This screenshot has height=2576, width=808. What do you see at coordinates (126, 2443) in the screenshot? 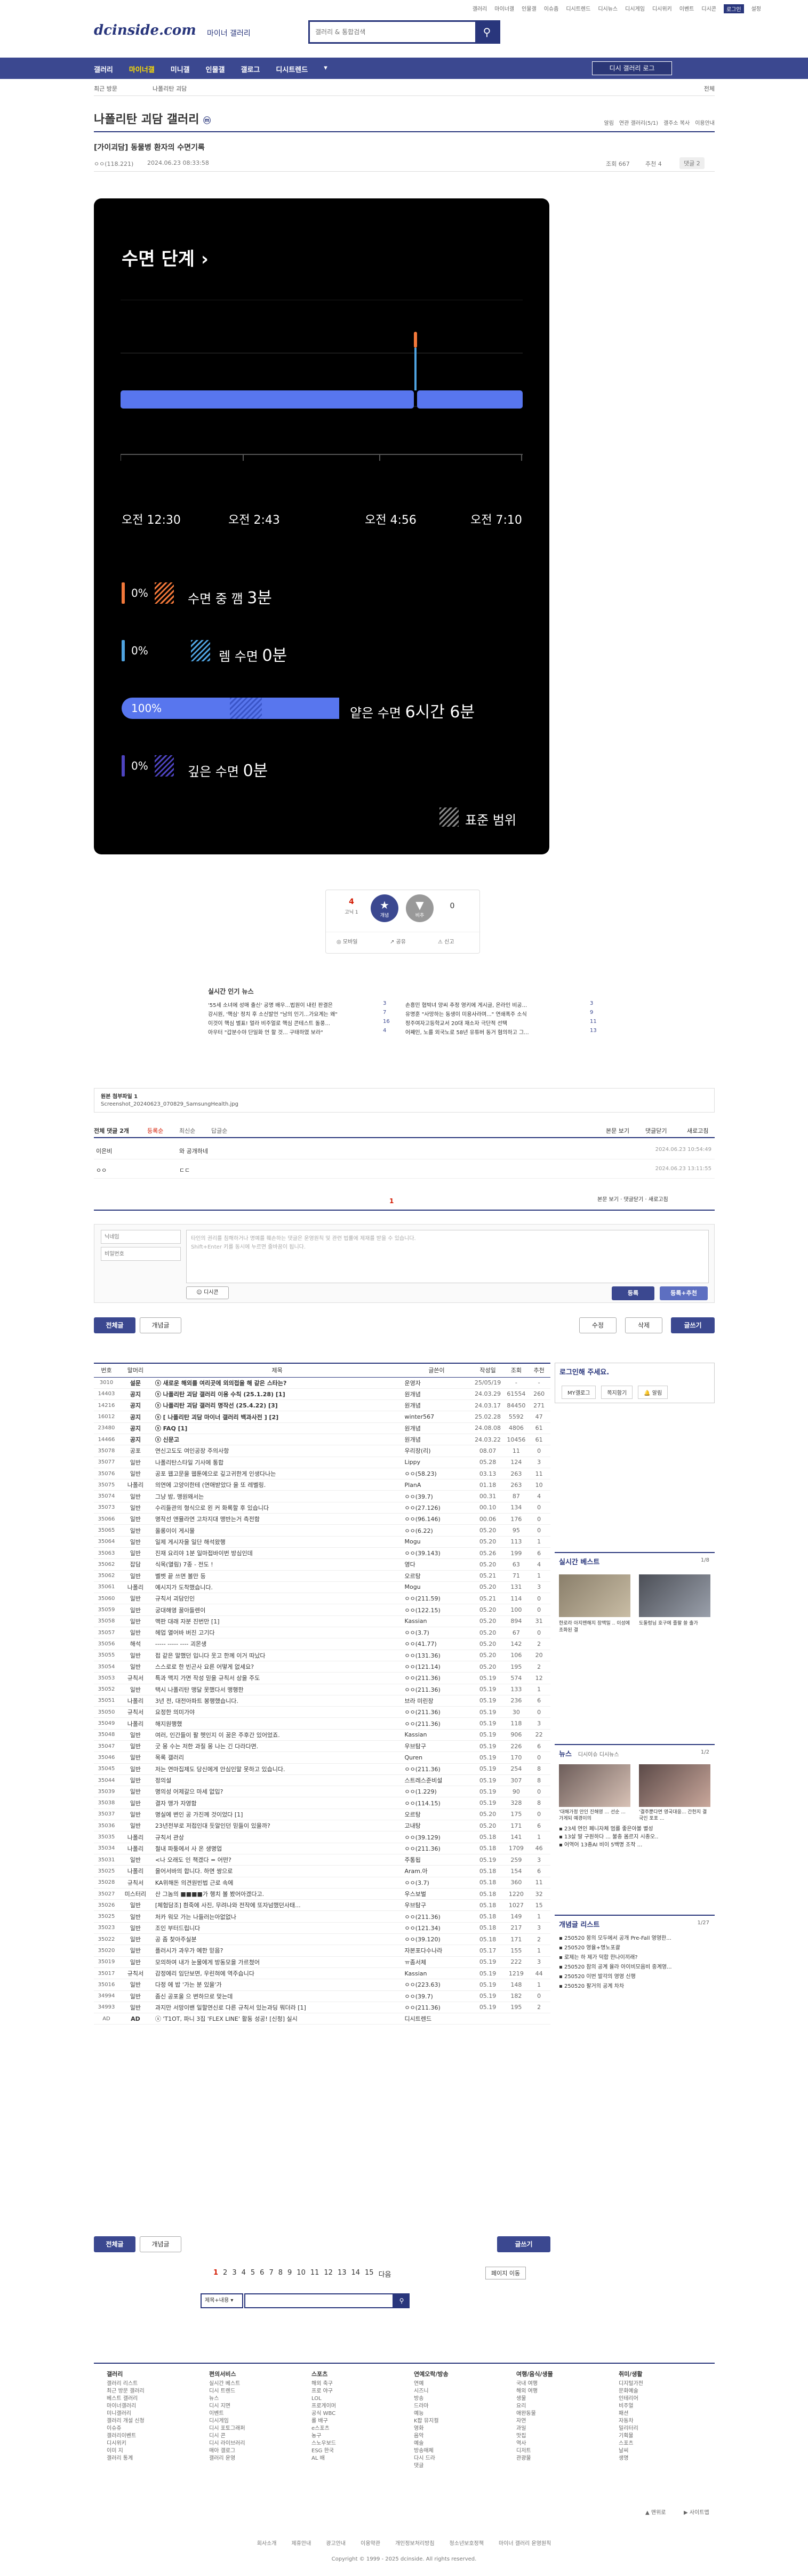
I see `footer-link: 디시위키` at bounding box center [126, 2443].